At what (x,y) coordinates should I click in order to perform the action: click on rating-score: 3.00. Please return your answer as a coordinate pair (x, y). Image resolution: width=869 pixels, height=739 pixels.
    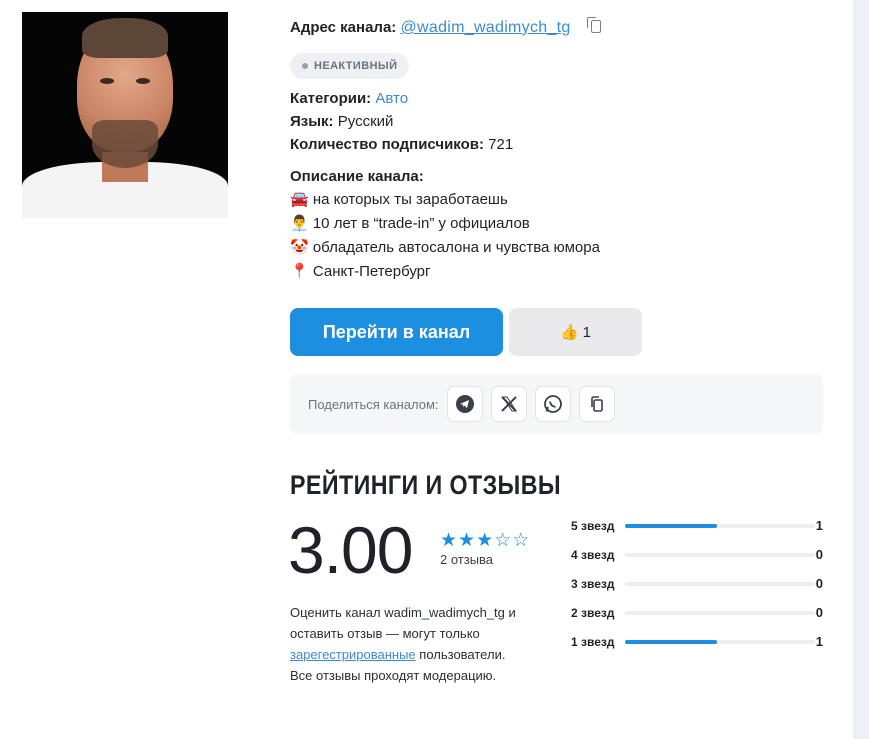
    Looking at the image, I should click on (350, 550).